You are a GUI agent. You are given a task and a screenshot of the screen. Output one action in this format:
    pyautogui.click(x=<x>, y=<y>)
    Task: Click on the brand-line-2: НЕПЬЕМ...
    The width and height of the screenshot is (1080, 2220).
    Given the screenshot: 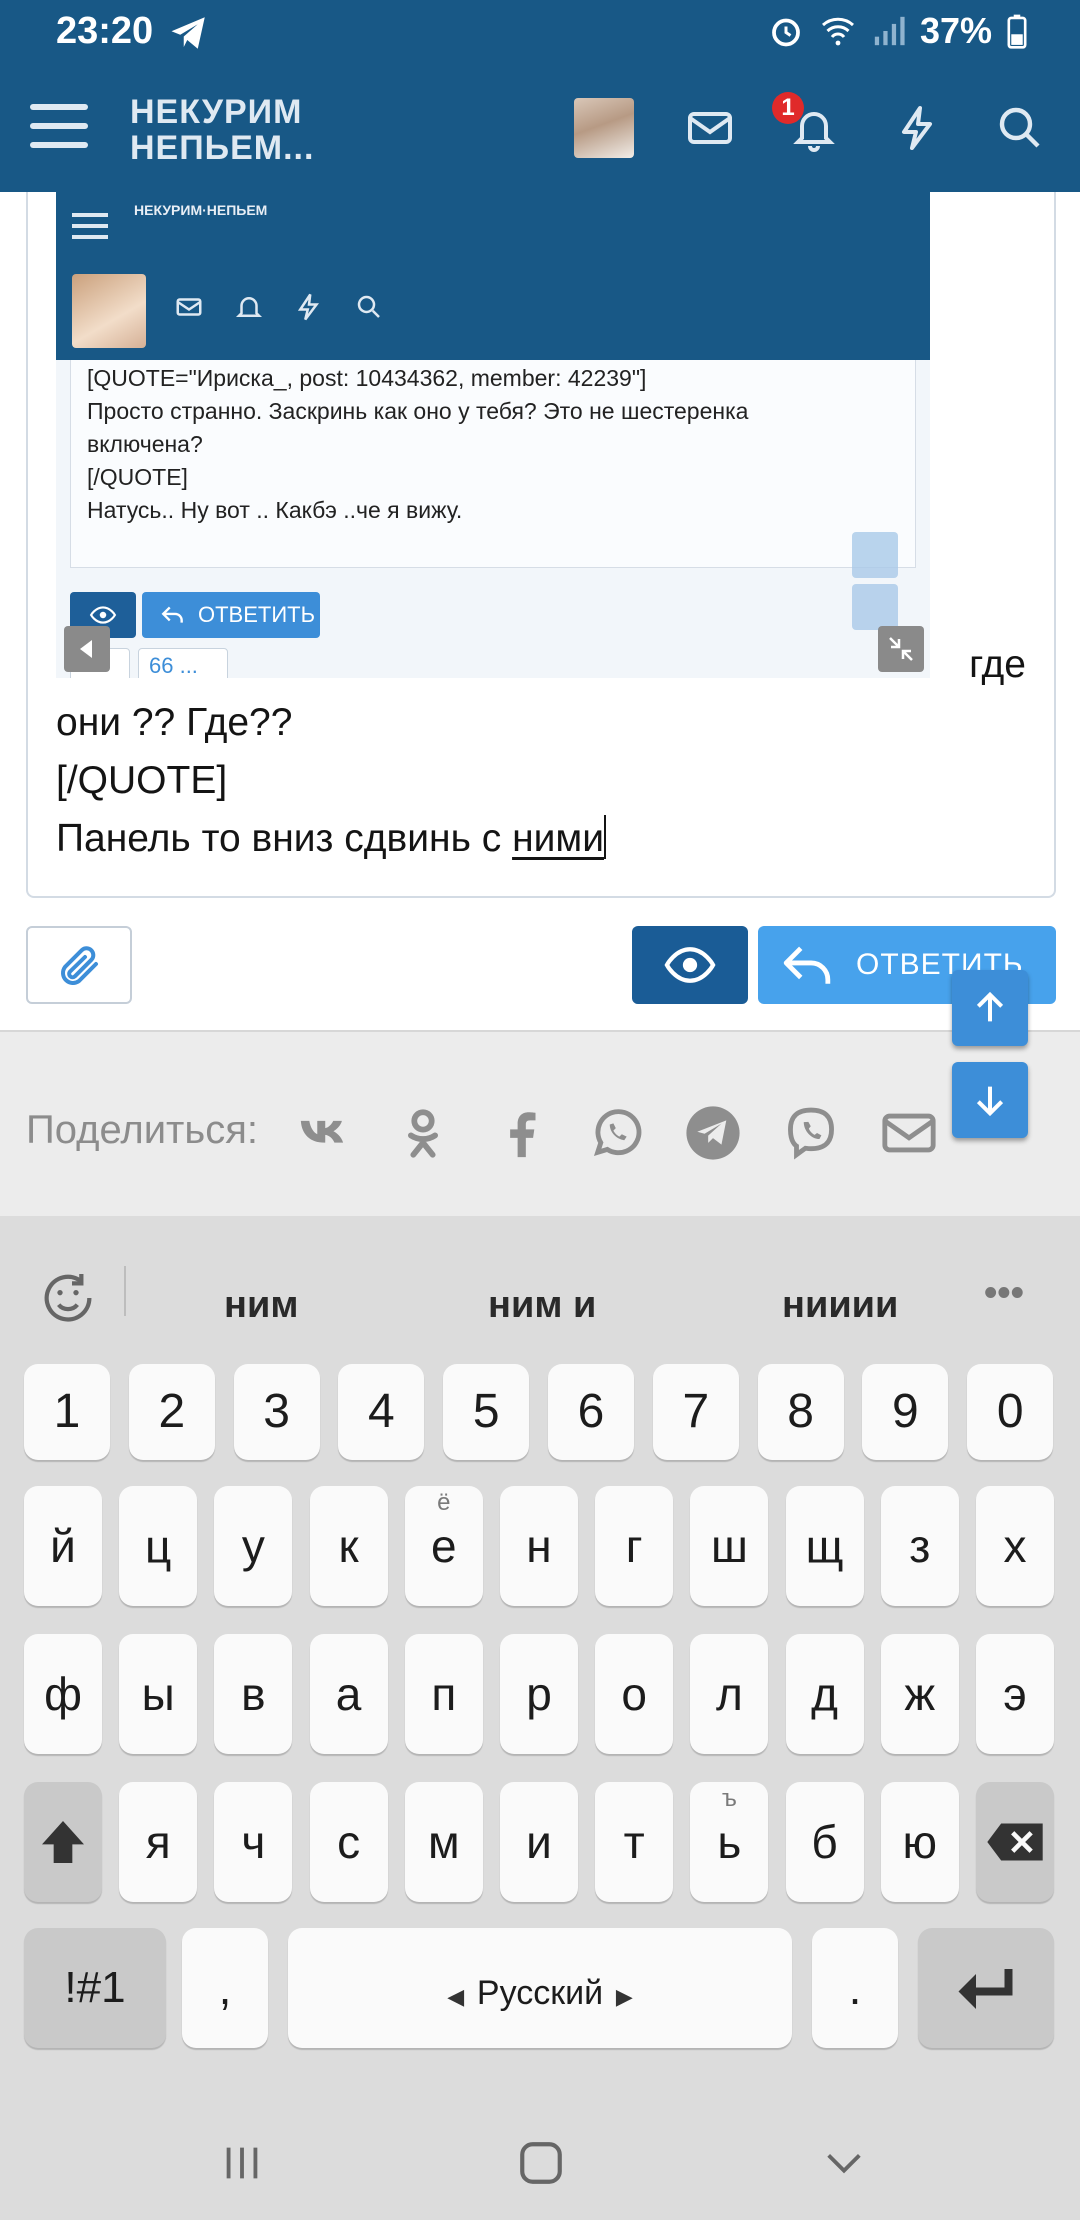 What is the action you would take?
    pyautogui.click(x=222, y=148)
    